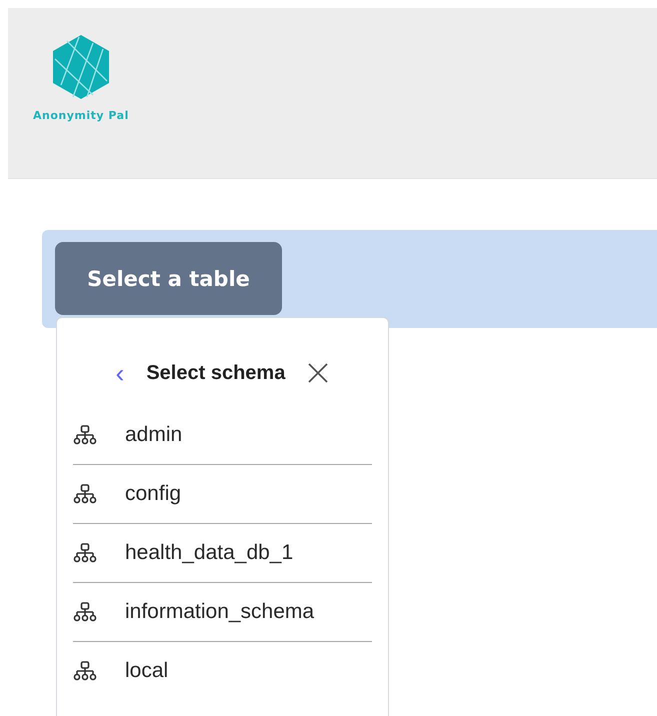  I want to click on close-icon, so click(318, 373).